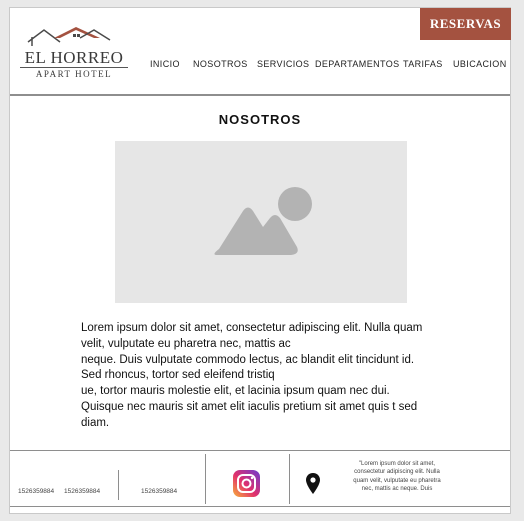 This screenshot has width=524, height=521. I want to click on footer-note-line: quam velit, vulputate eu pharetra, so click(397, 480).